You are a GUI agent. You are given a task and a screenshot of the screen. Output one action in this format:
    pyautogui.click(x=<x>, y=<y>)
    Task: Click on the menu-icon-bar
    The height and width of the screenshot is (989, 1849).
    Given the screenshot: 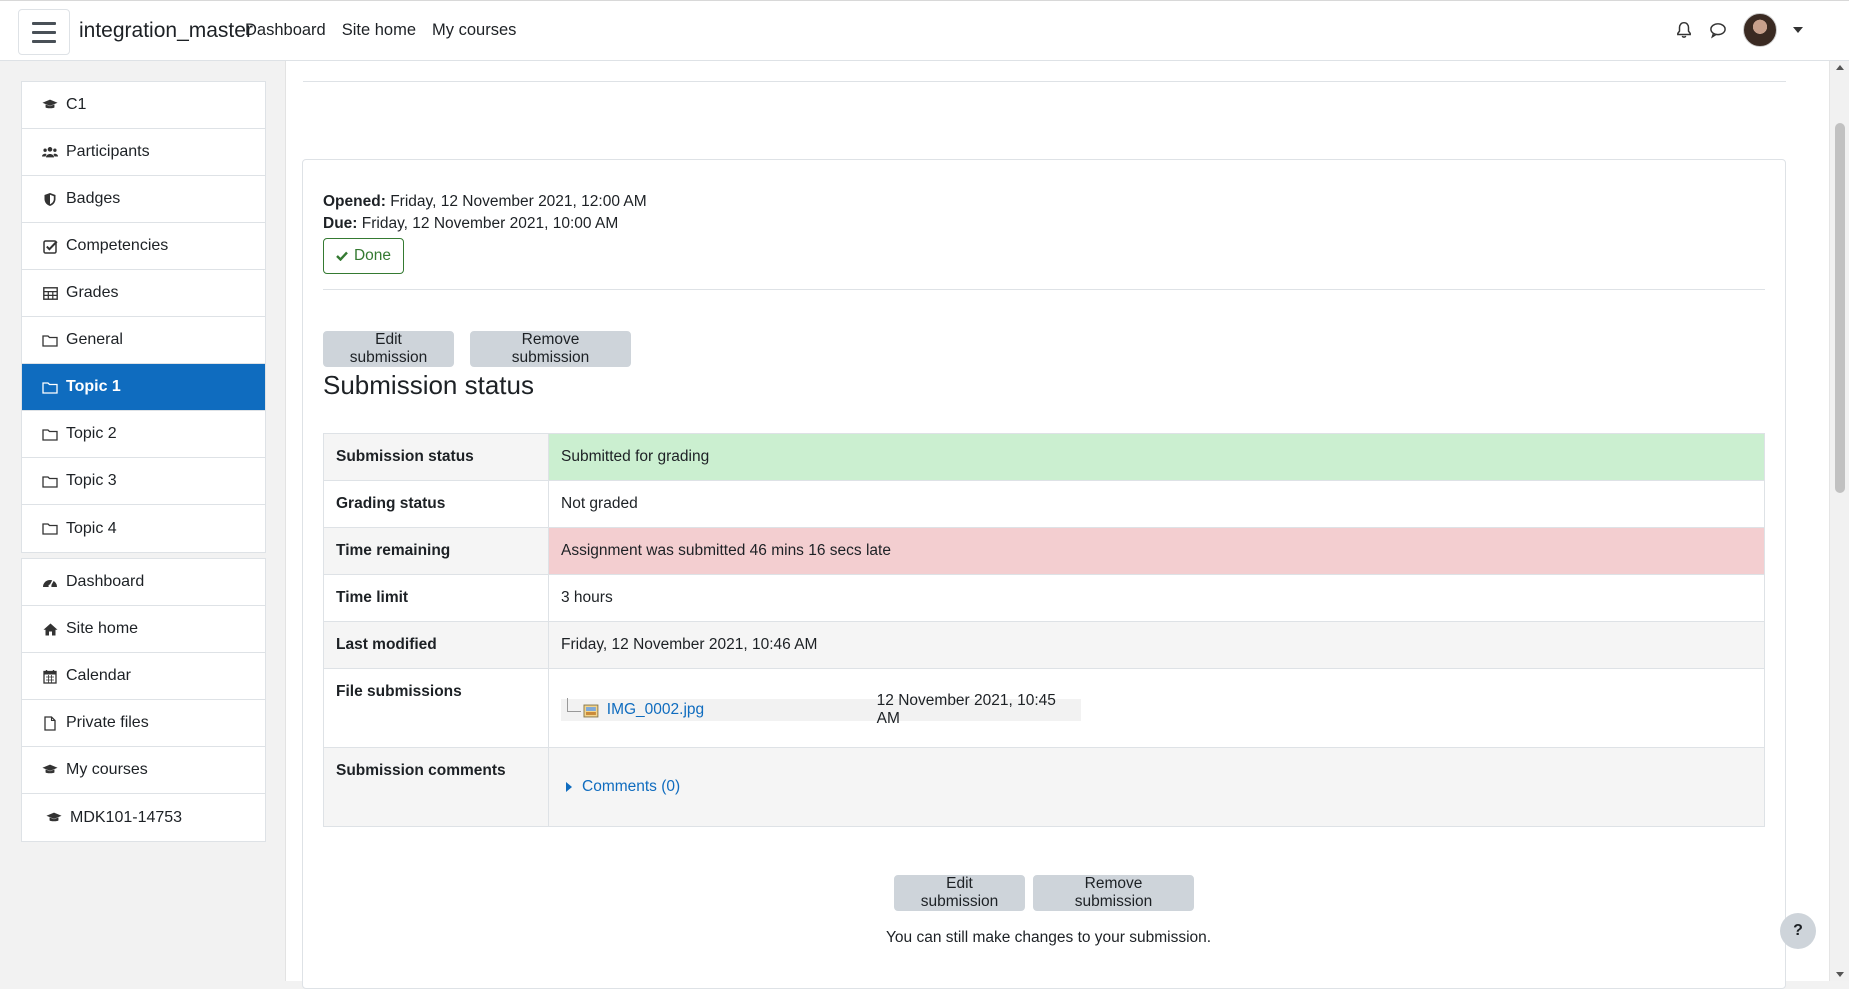 What is the action you would take?
    pyautogui.click(x=44, y=23)
    